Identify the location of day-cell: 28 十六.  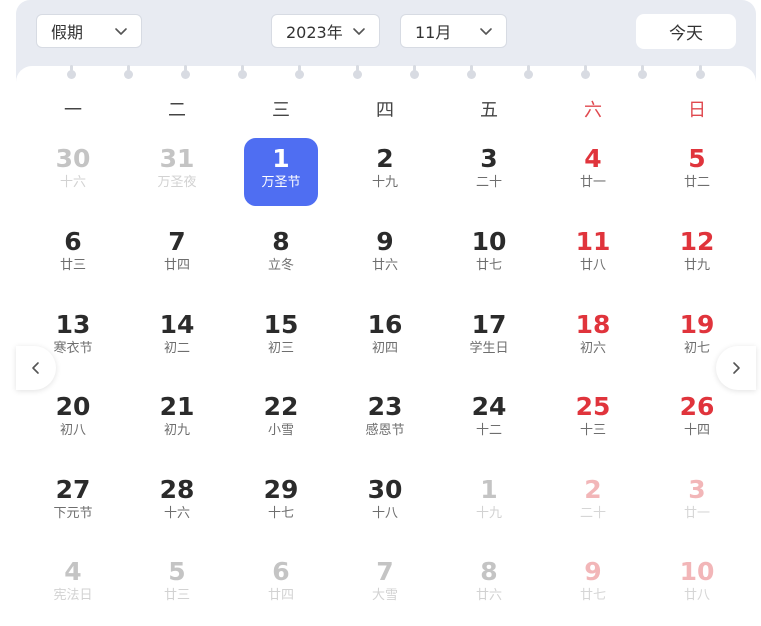
(177, 503).